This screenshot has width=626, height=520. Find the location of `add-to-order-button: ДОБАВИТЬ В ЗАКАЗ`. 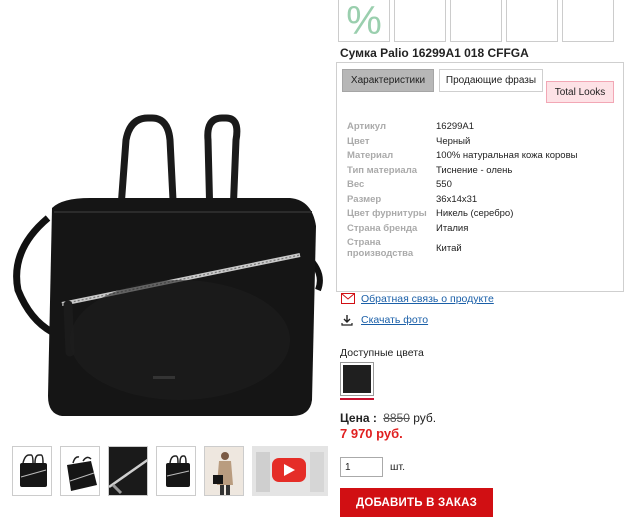

add-to-order-button: ДОБАВИТЬ В ЗАКАЗ is located at coordinates (416, 502).